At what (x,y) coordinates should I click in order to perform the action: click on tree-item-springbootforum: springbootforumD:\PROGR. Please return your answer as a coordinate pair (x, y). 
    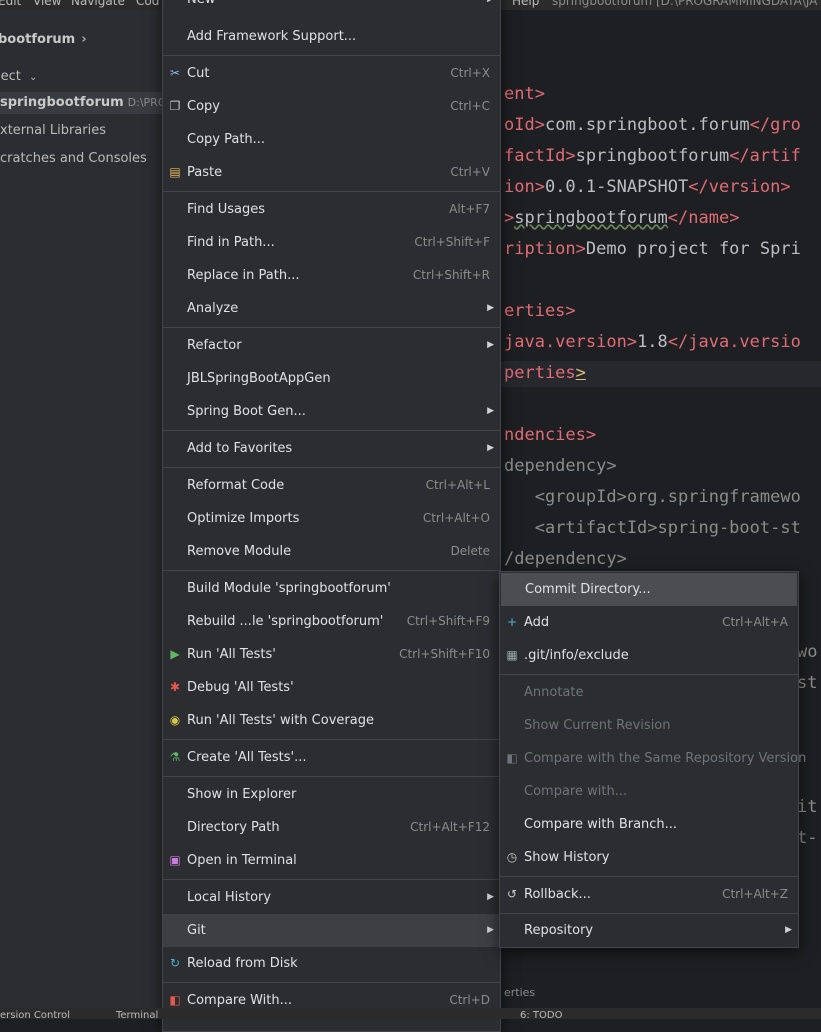
    Looking at the image, I should click on (81, 103).